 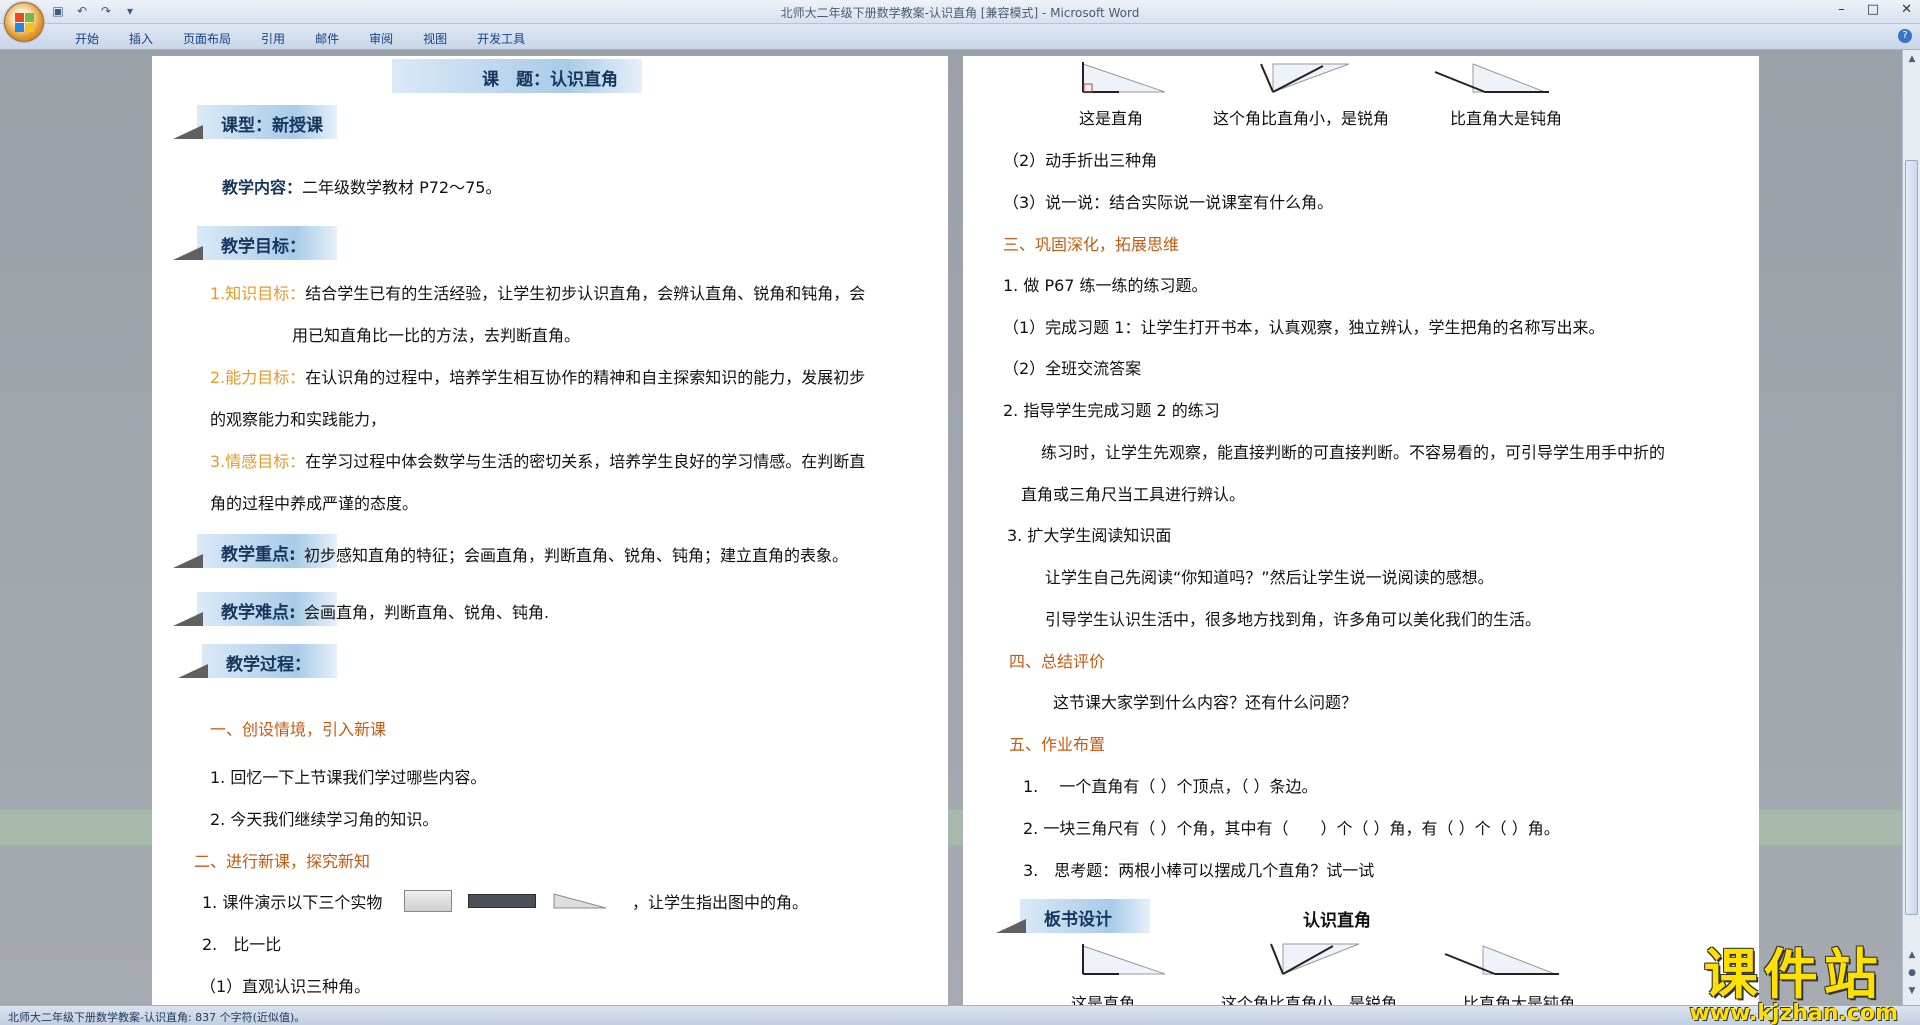 I want to click on board-right-angle-figure, so click(x=1124, y=962).